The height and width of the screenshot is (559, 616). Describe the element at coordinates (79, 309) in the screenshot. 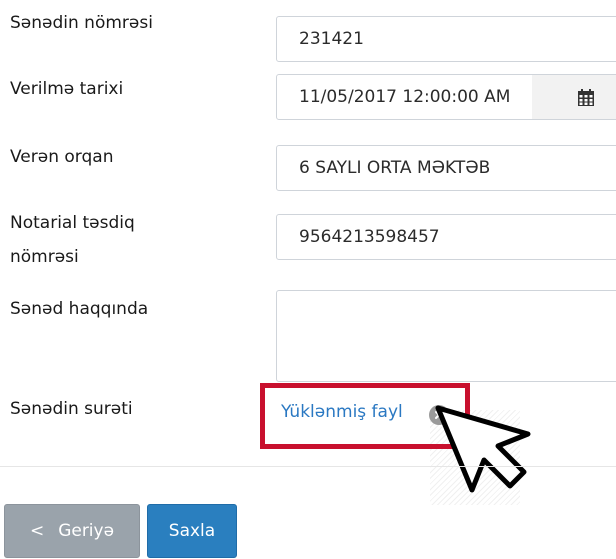

I see `about-label: Sənəd haqqında` at that location.